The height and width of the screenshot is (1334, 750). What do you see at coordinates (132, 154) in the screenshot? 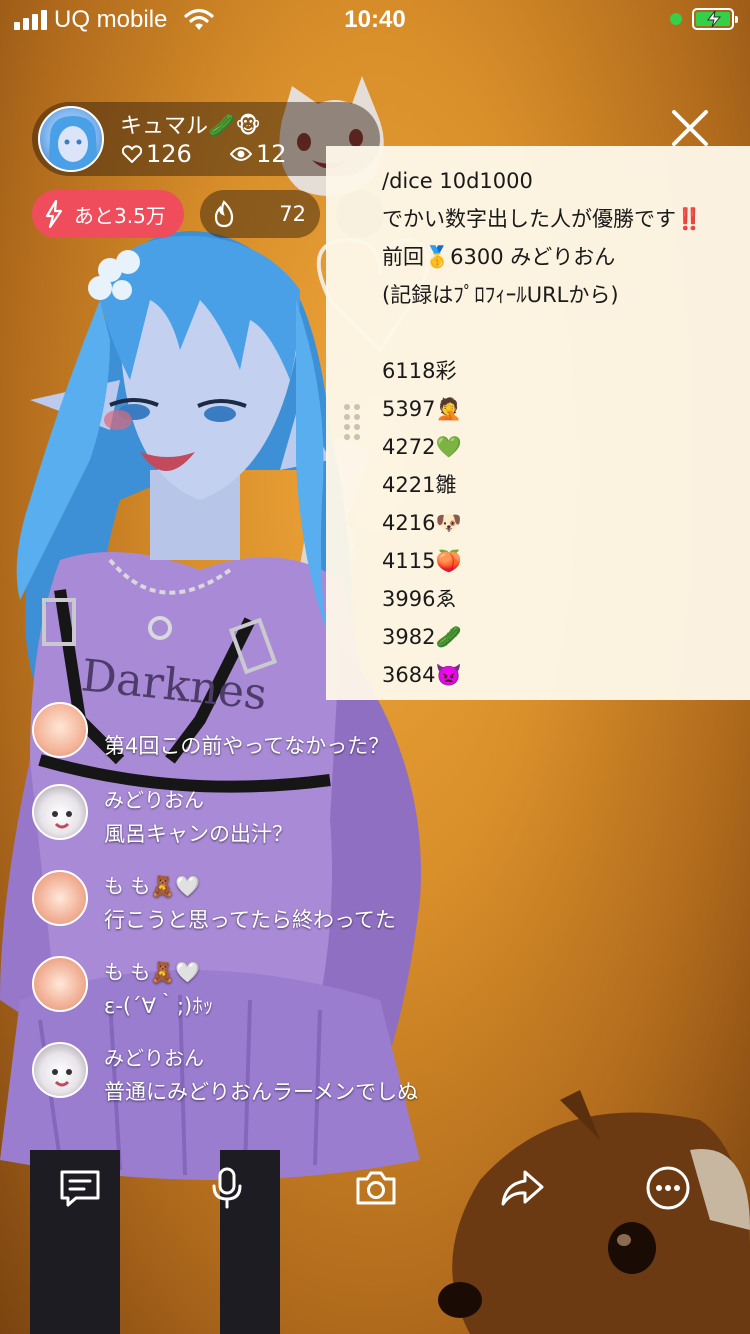
I see `heart-icon` at bounding box center [132, 154].